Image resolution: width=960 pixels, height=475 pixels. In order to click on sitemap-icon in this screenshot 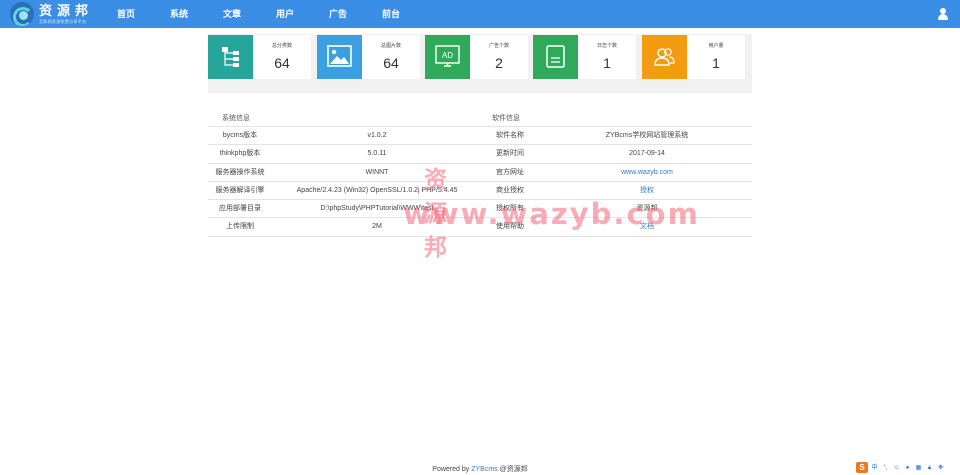, I will do `click(230, 57)`.